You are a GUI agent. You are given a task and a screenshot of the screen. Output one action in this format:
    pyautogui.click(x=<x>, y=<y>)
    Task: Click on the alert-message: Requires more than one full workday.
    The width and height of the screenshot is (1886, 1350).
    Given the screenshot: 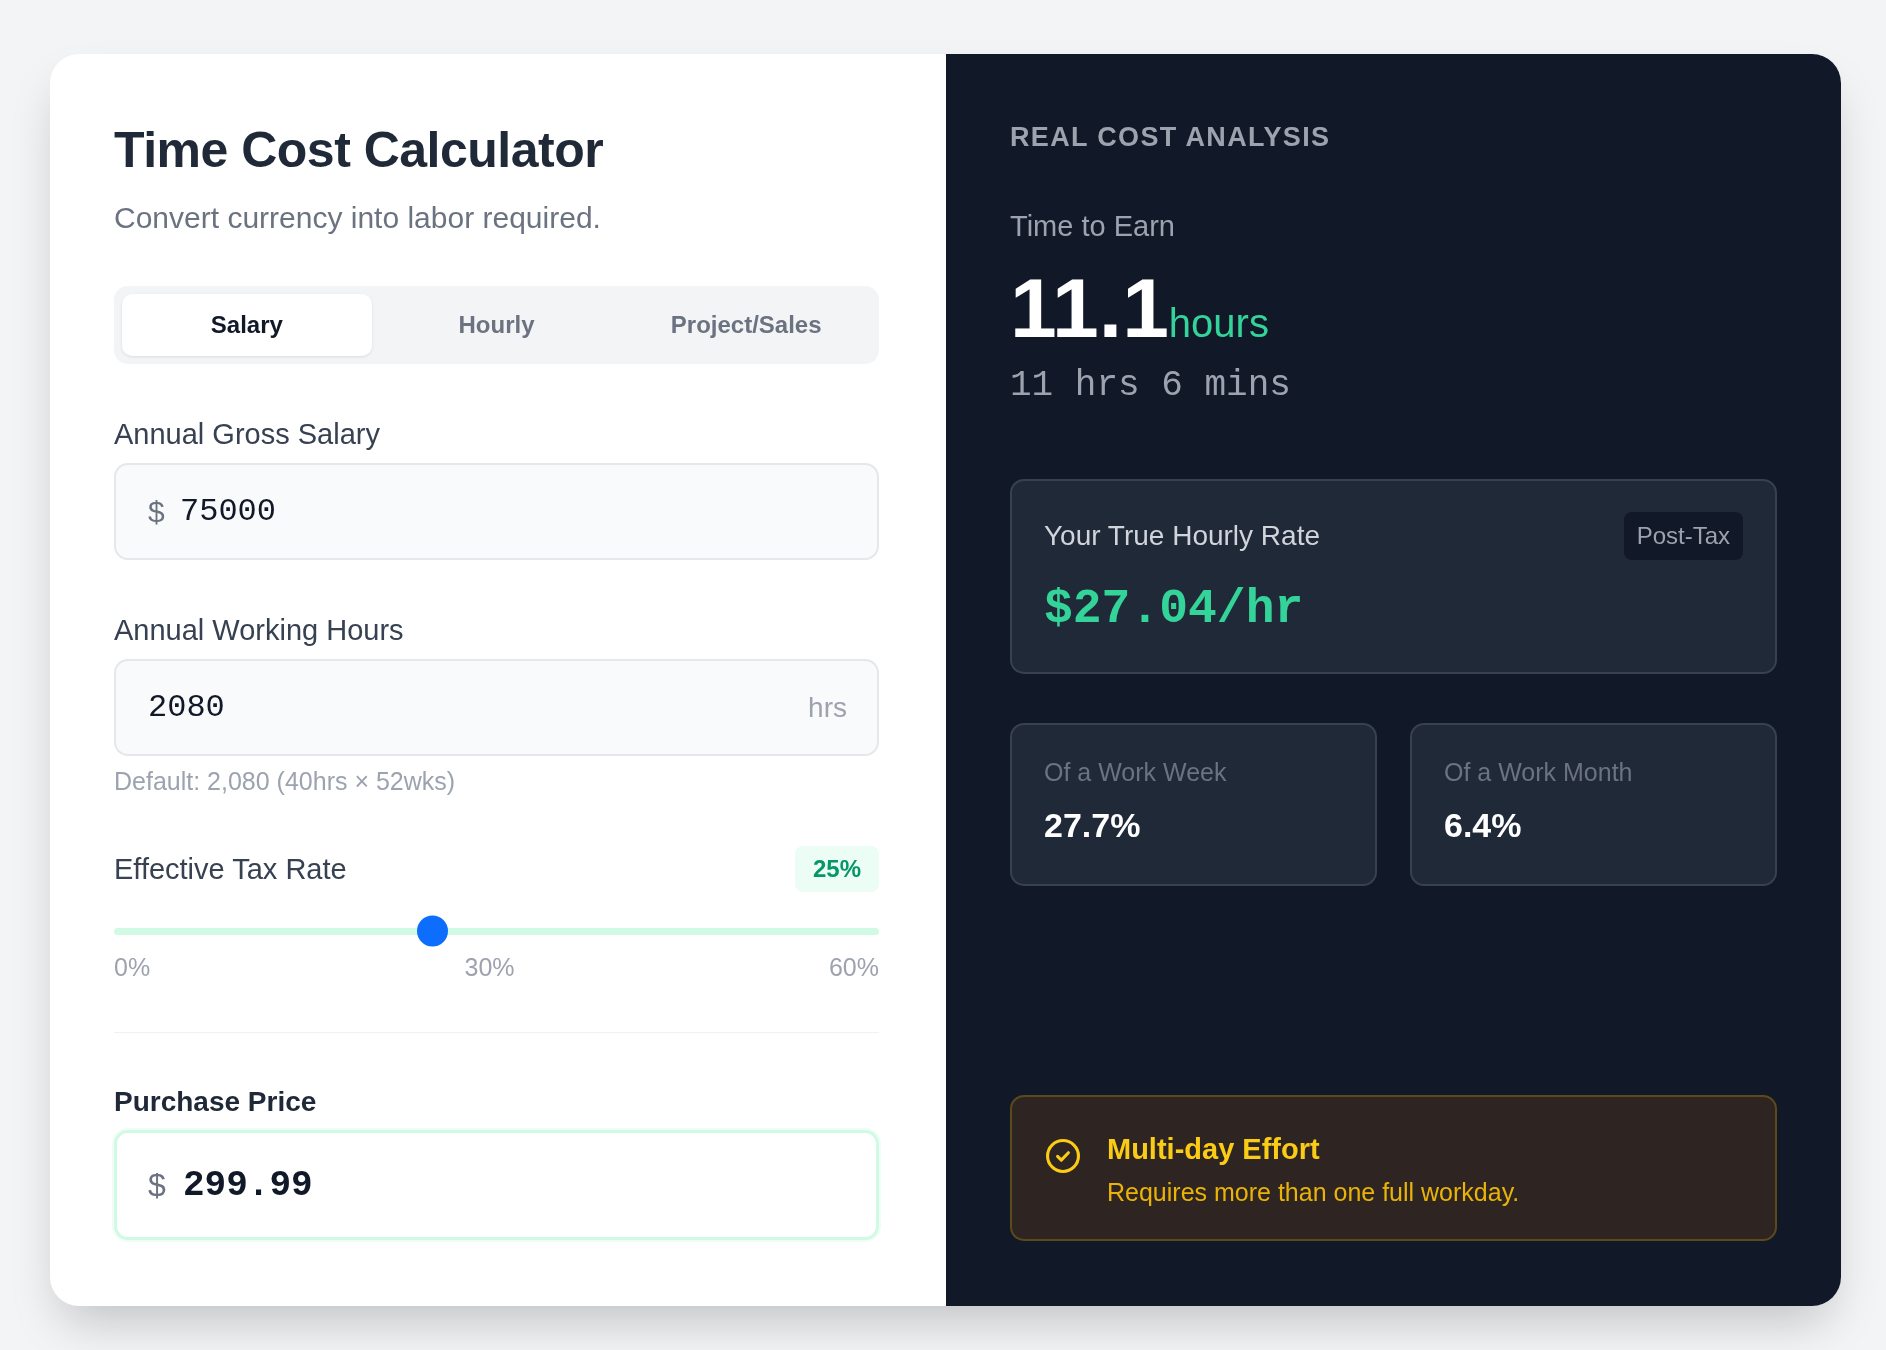 What is the action you would take?
    pyautogui.click(x=1313, y=1192)
    